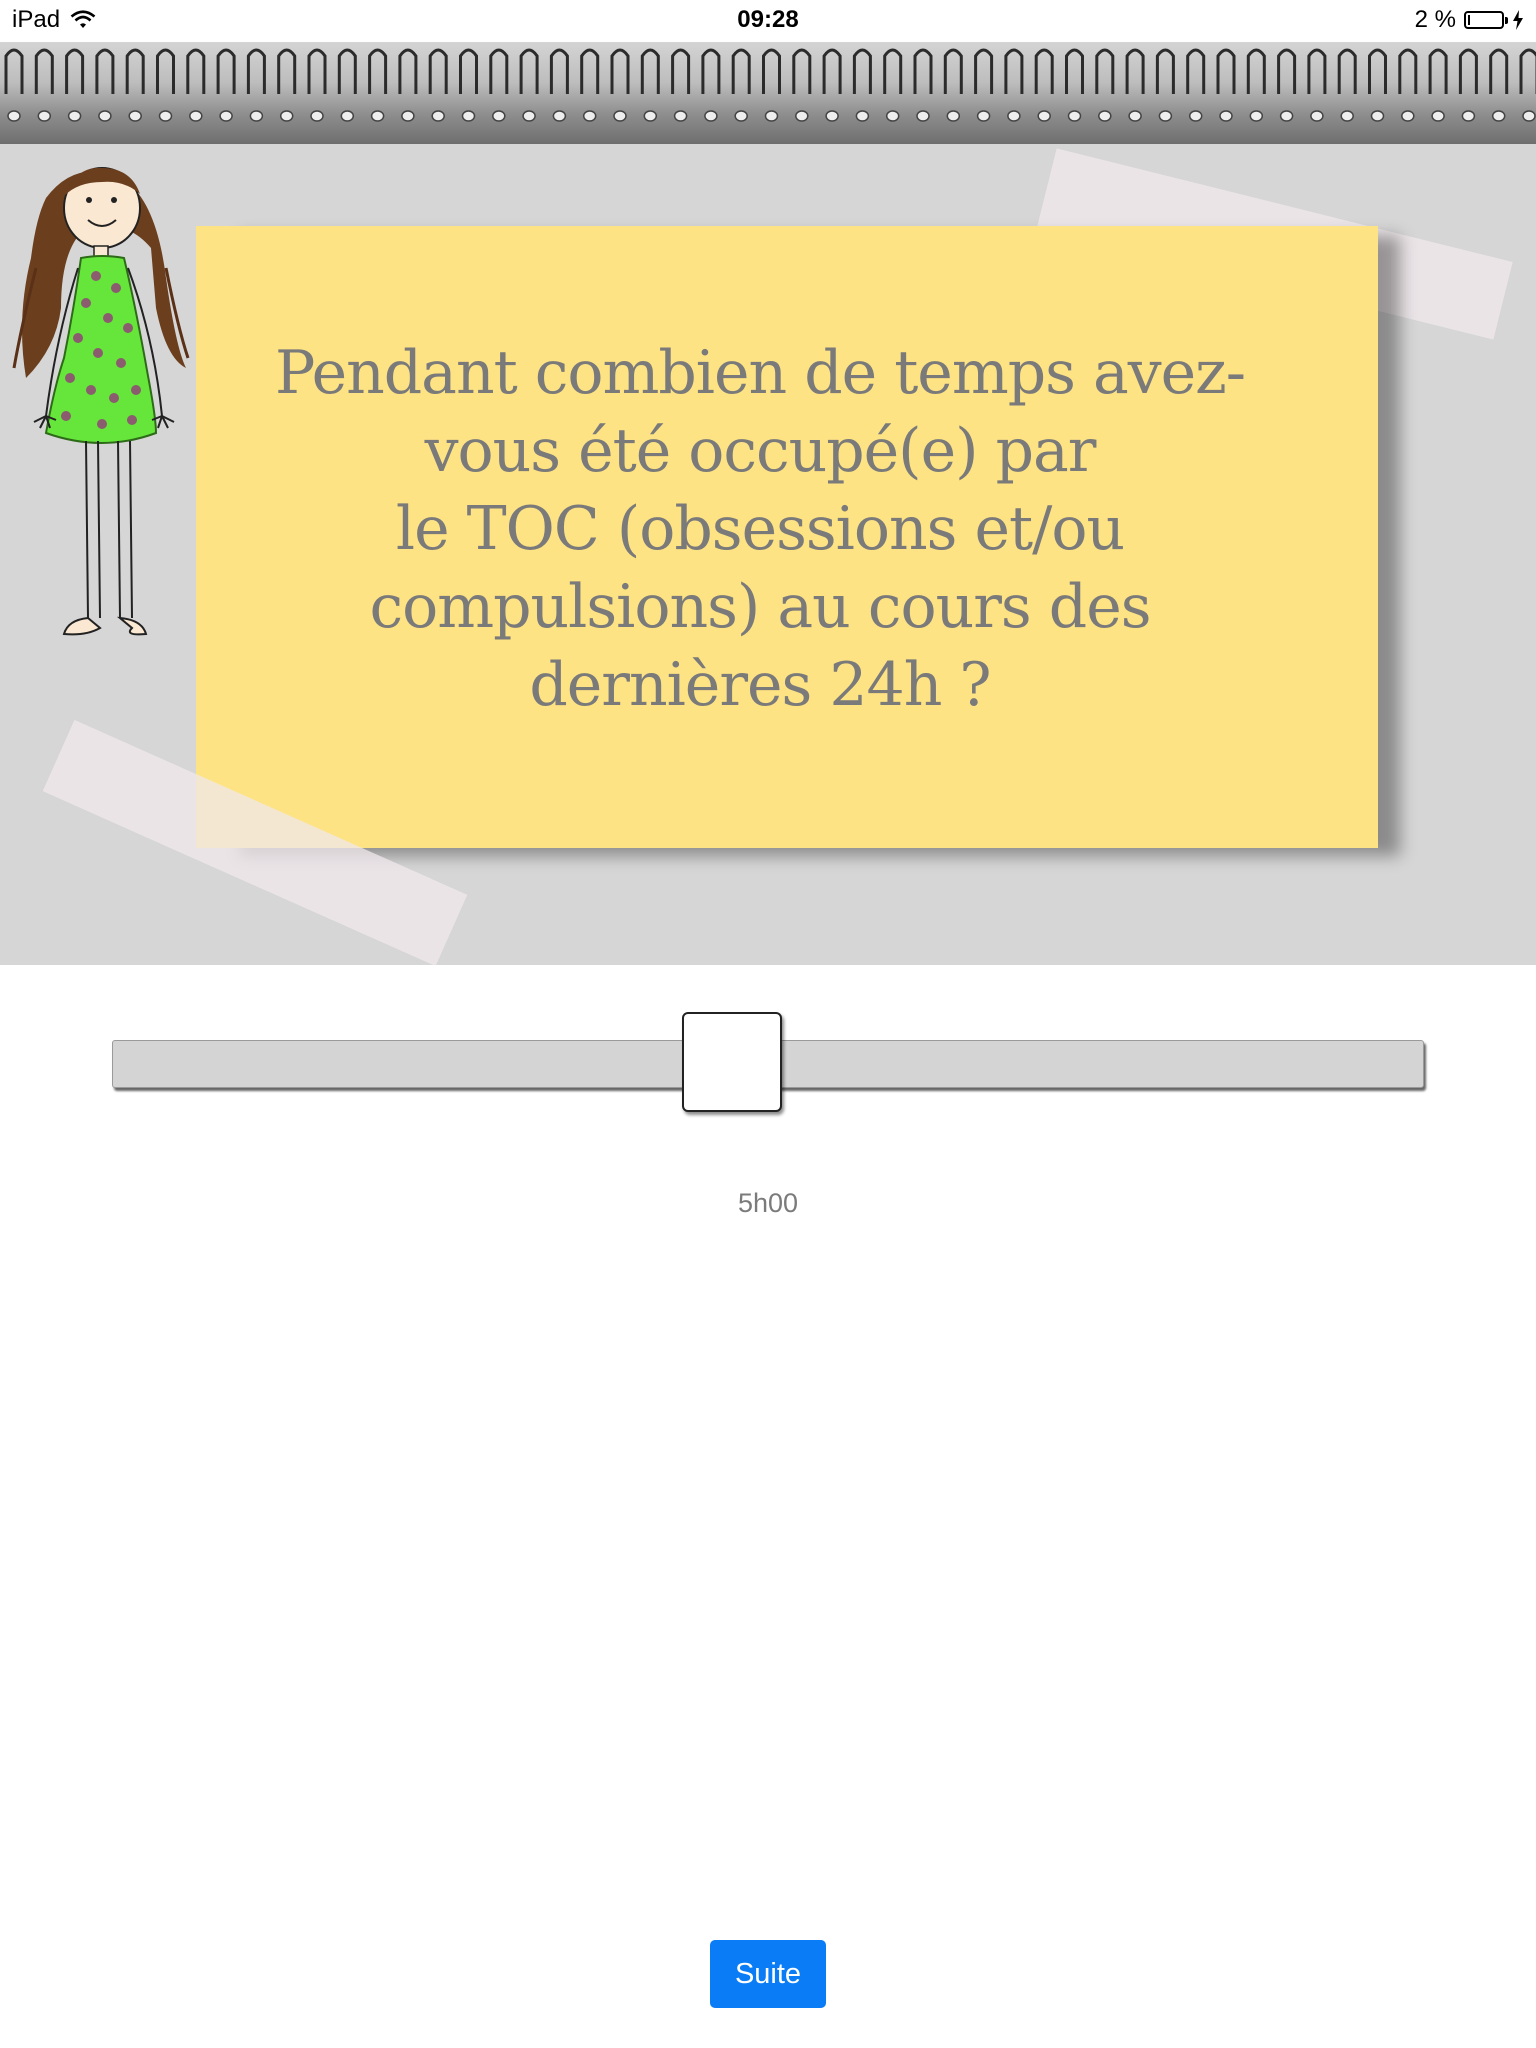  Describe the element at coordinates (768, 93) in the screenshot. I see `spiral-binding` at that location.